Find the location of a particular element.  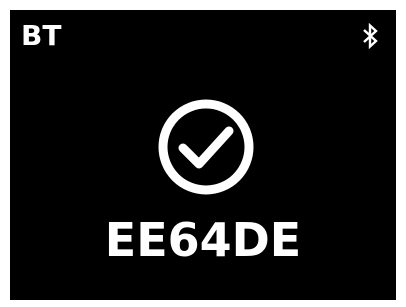

bluetooth-icon is located at coordinates (370, 36).